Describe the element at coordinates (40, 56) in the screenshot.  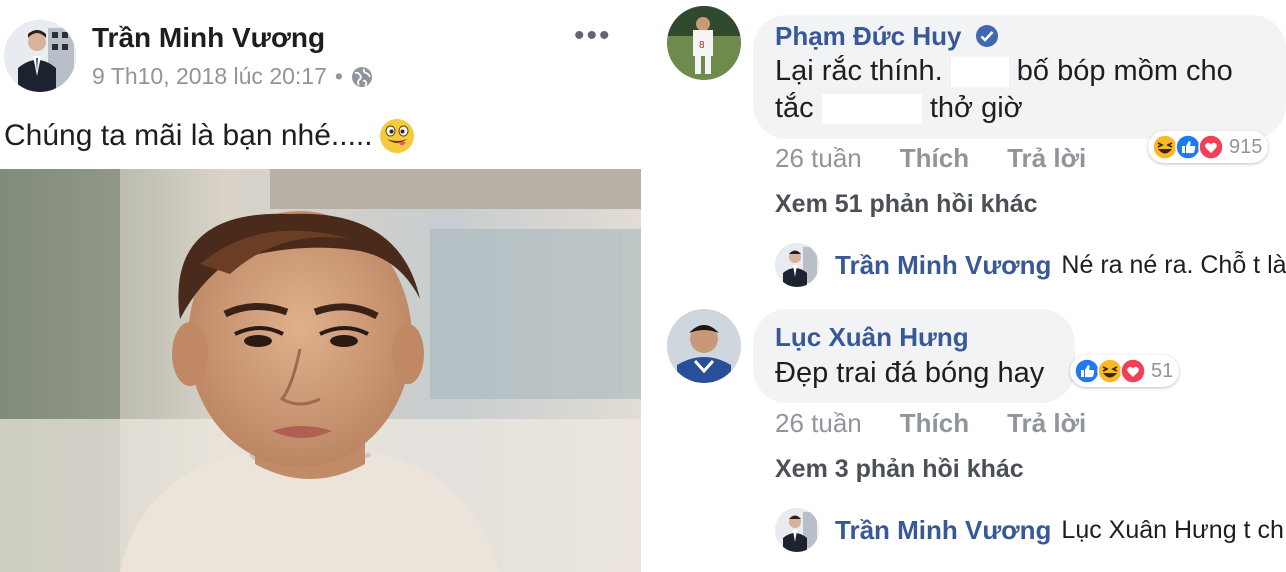
I see `author-avatar` at that location.